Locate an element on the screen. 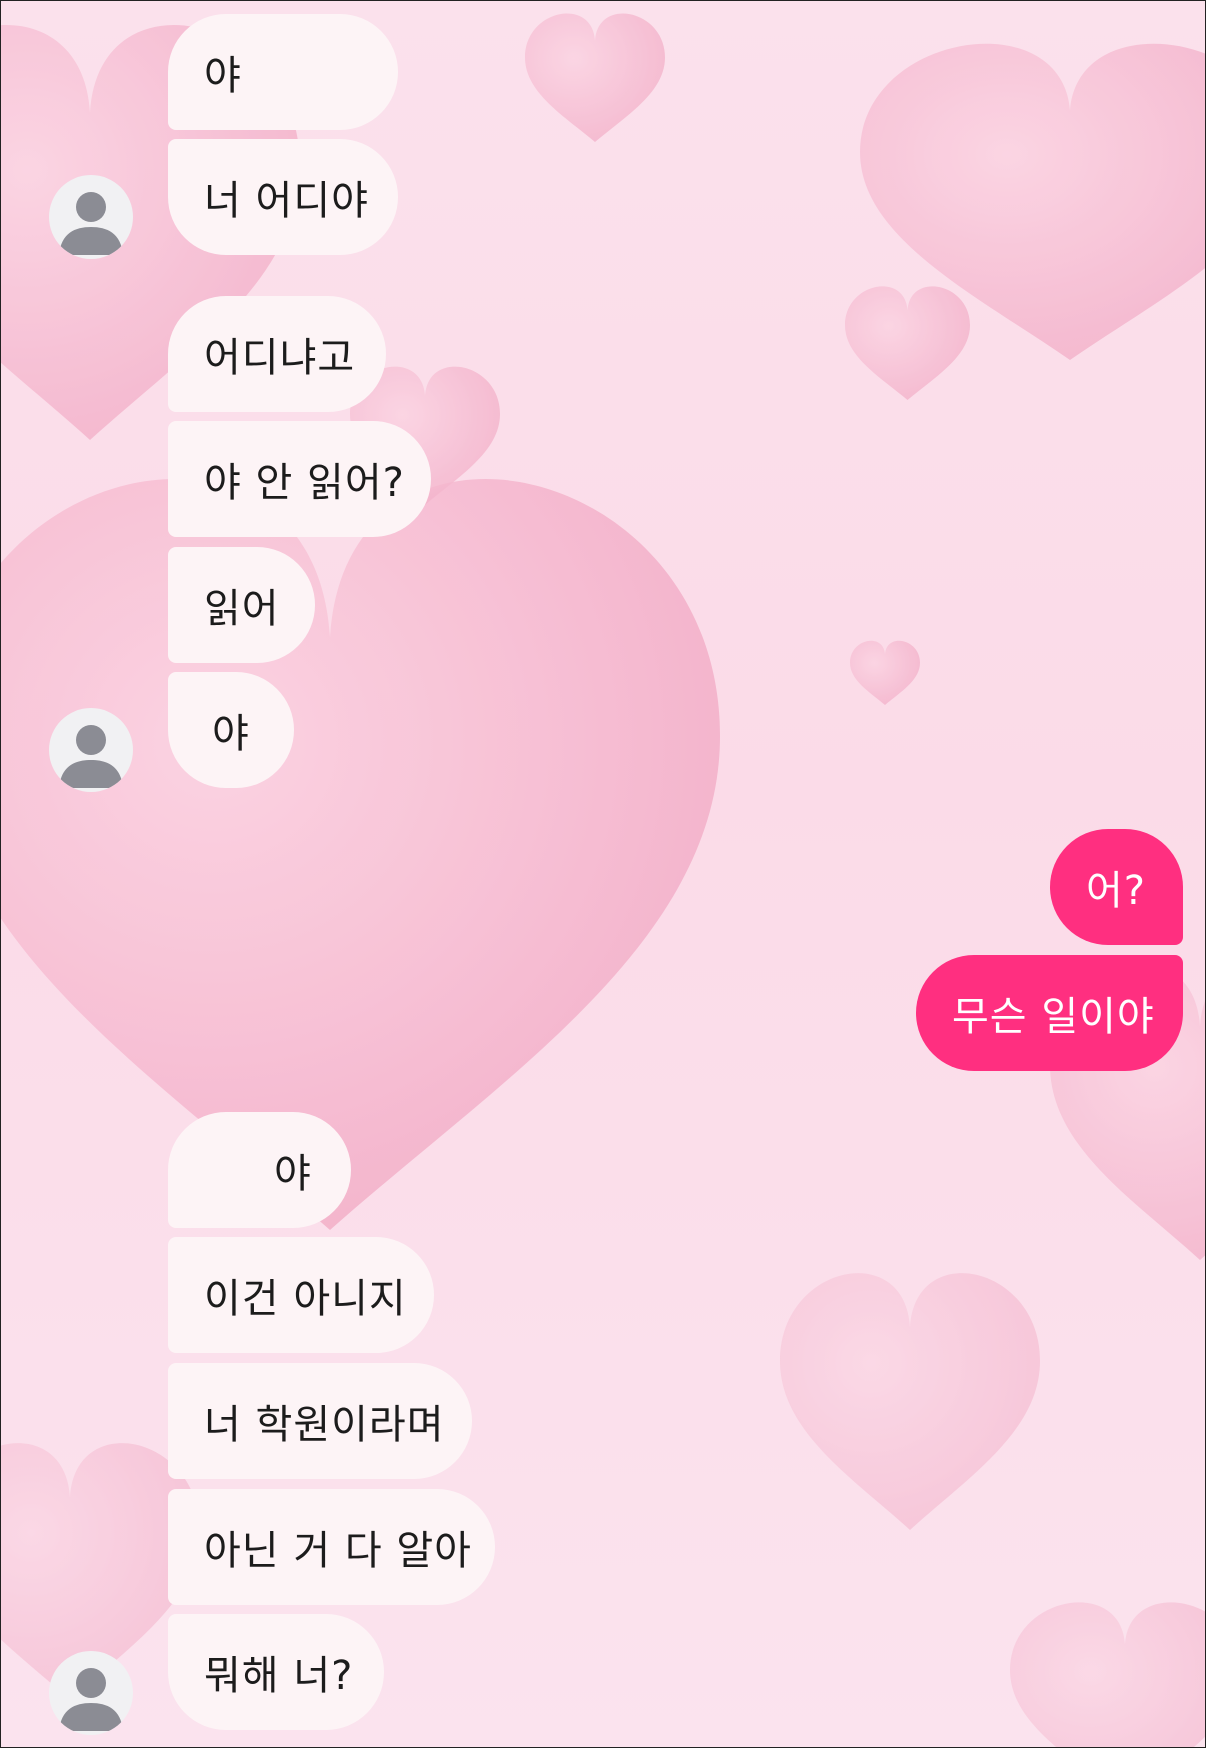  message-text: 야 안 읽어? is located at coordinates (304, 483).